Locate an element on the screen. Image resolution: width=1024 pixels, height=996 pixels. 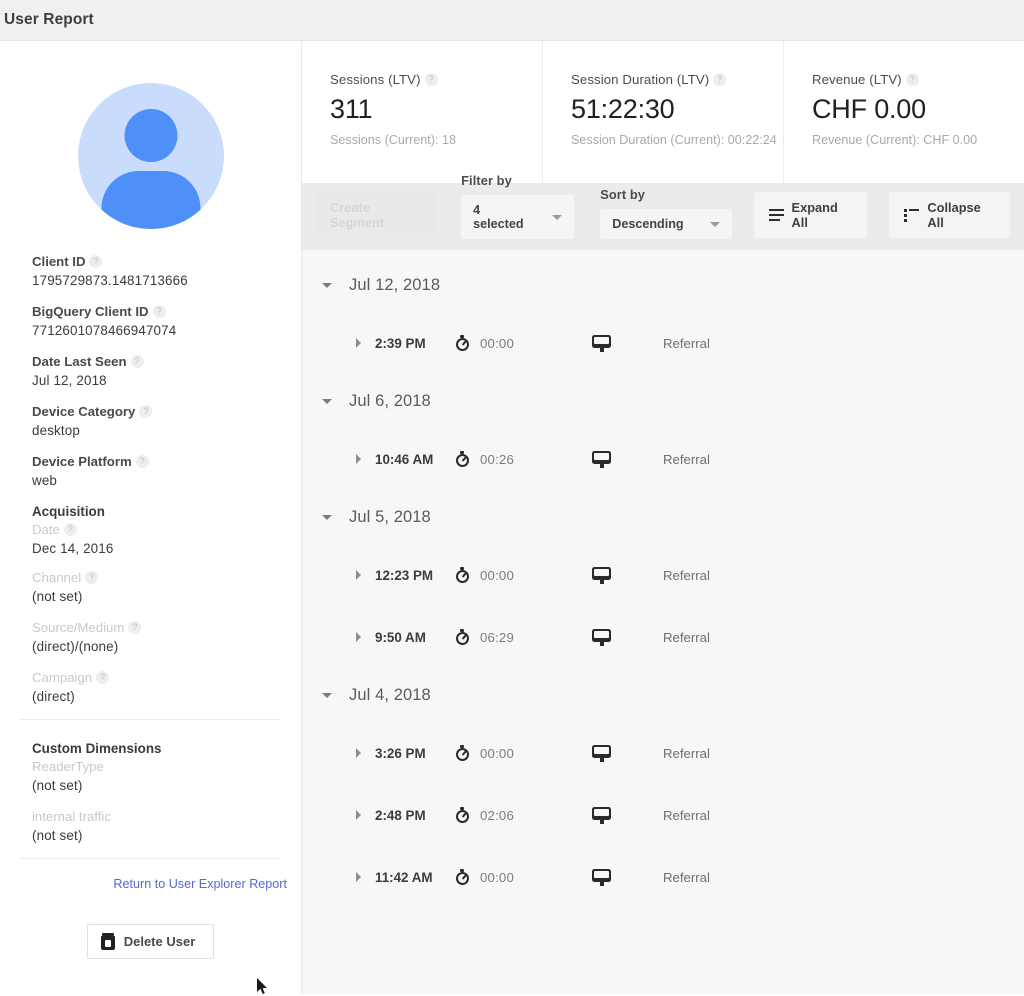
field-value: (not set) is located at coordinates (57, 596).